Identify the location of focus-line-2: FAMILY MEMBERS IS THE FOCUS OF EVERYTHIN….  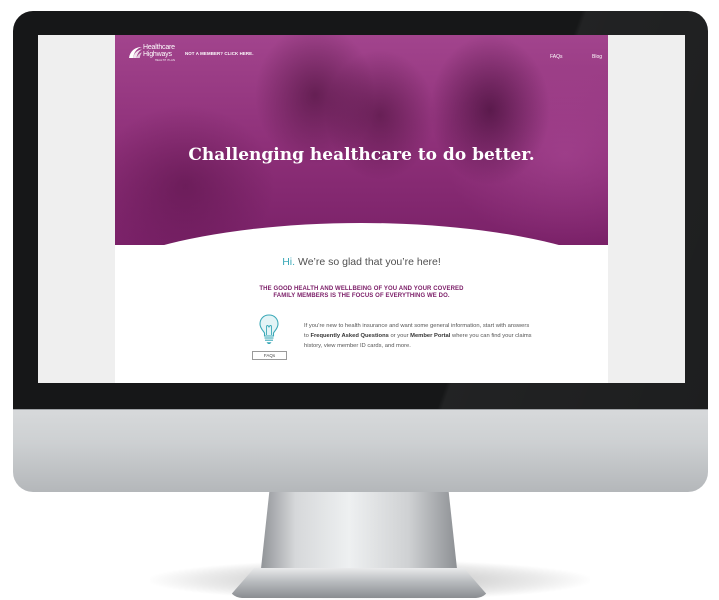
(361, 295).